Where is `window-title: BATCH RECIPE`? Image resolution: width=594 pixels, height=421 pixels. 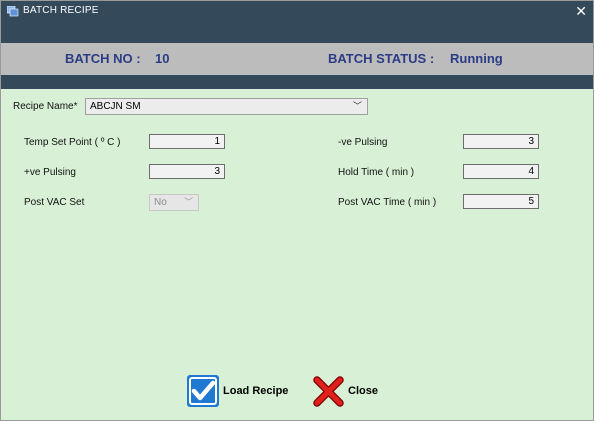 window-title: BATCH RECIPE is located at coordinates (61, 10).